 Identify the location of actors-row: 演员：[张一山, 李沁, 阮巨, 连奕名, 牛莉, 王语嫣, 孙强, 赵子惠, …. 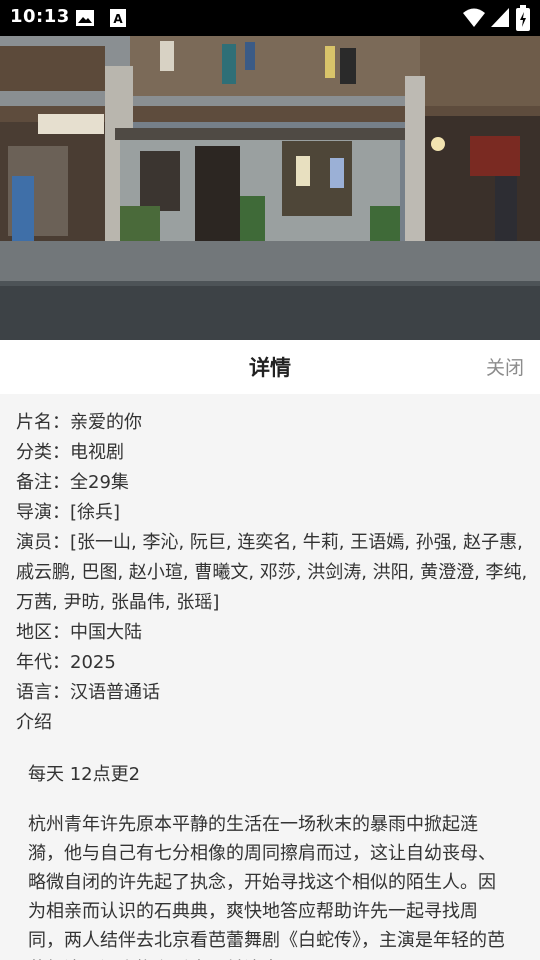
(272, 572).